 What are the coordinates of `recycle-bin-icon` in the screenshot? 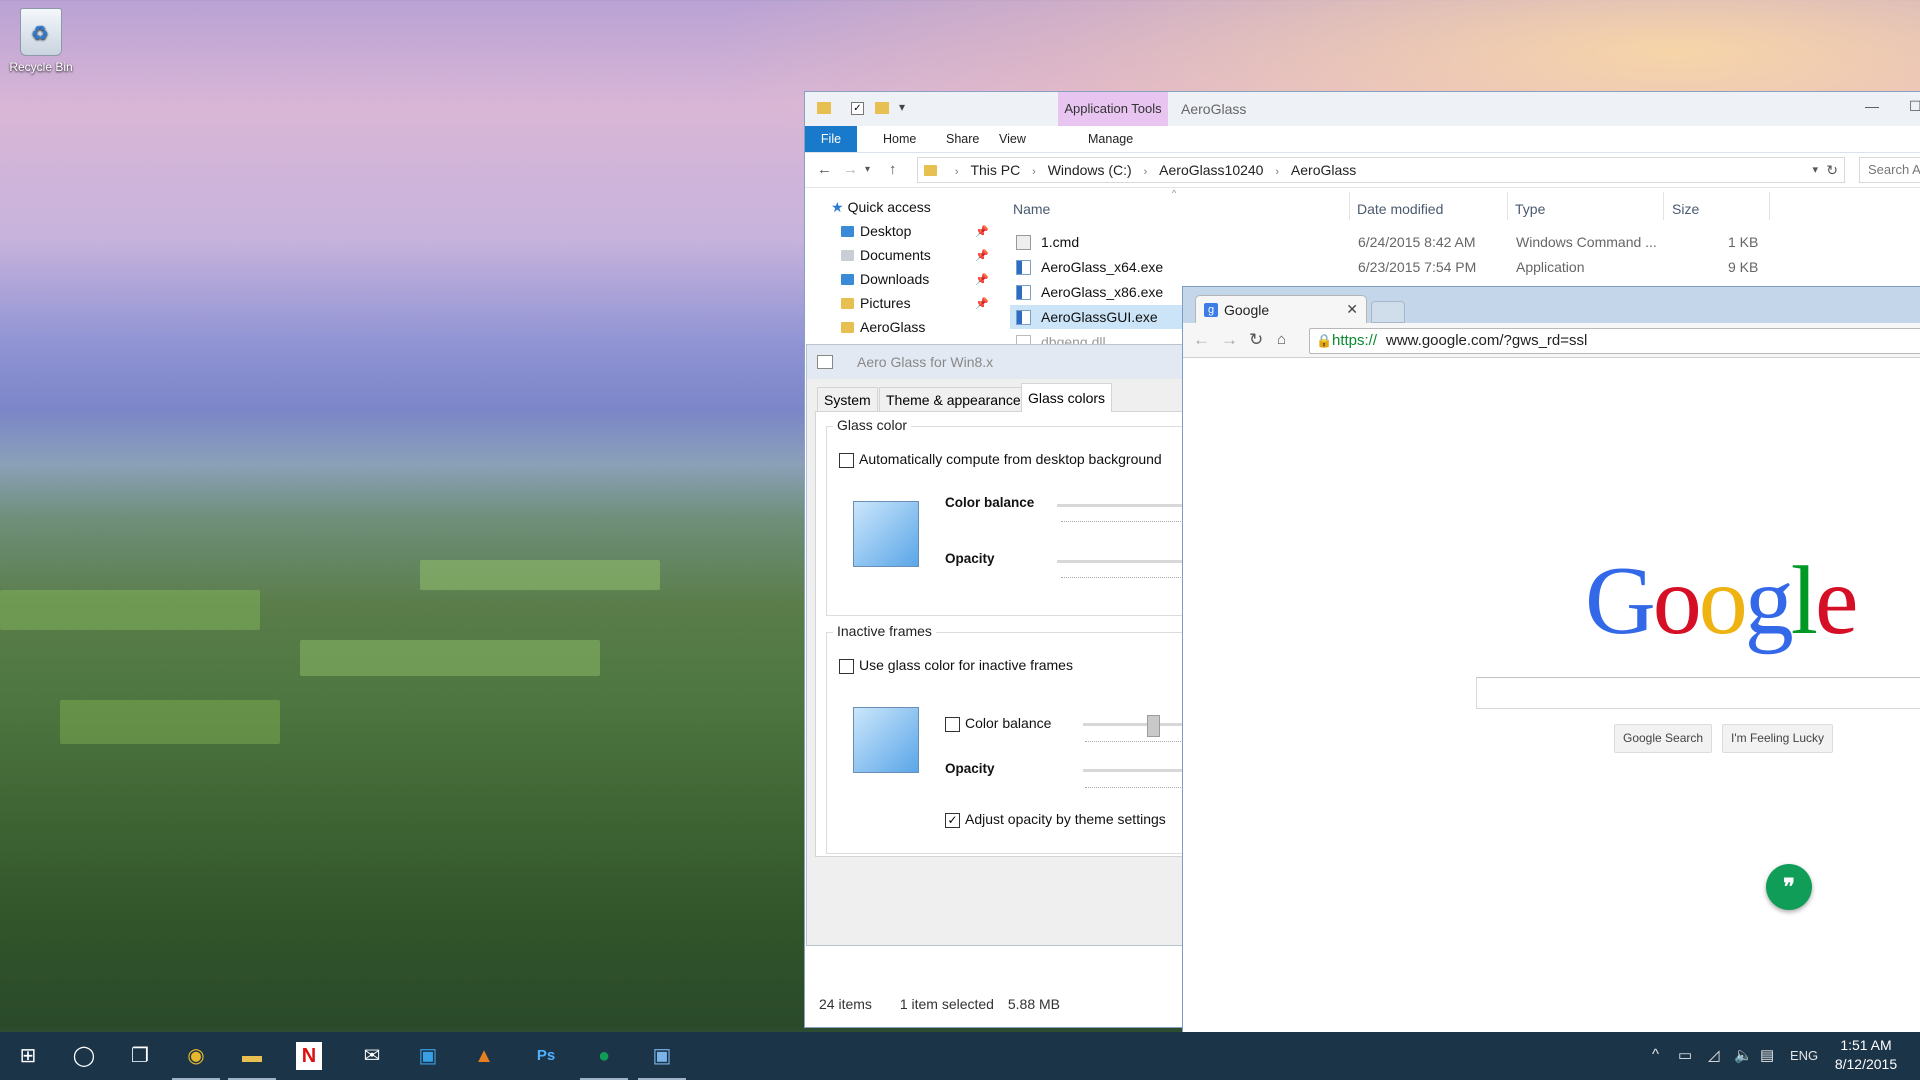 It's located at (41, 32).